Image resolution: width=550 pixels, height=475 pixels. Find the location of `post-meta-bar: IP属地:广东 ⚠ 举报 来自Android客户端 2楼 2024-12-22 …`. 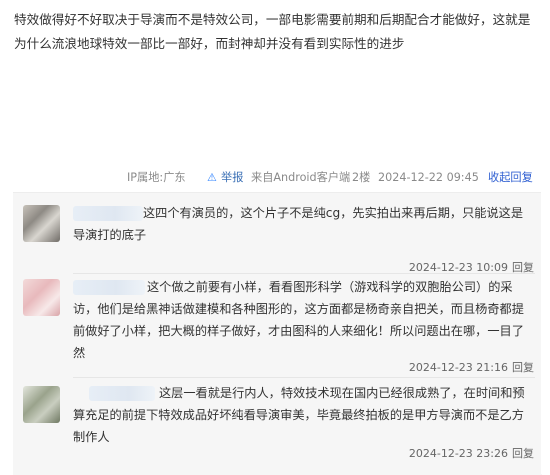

post-meta-bar: IP属地:广东 ⚠ 举报 来自Android客户端 2楼 2024-12-22 … is located at coordinates (275, 178).